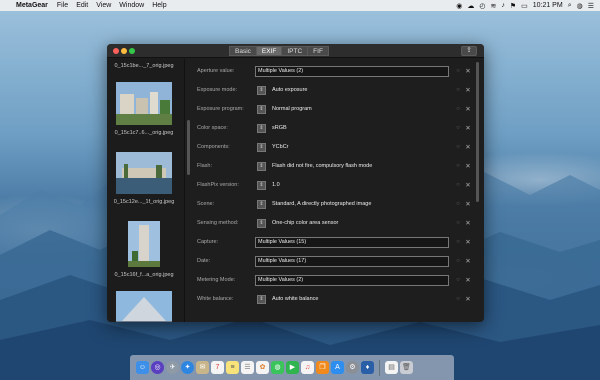 The width and height of the screenshot is (600, 380). I want to click on launchpad-icon: ✈, so click(172, 367).